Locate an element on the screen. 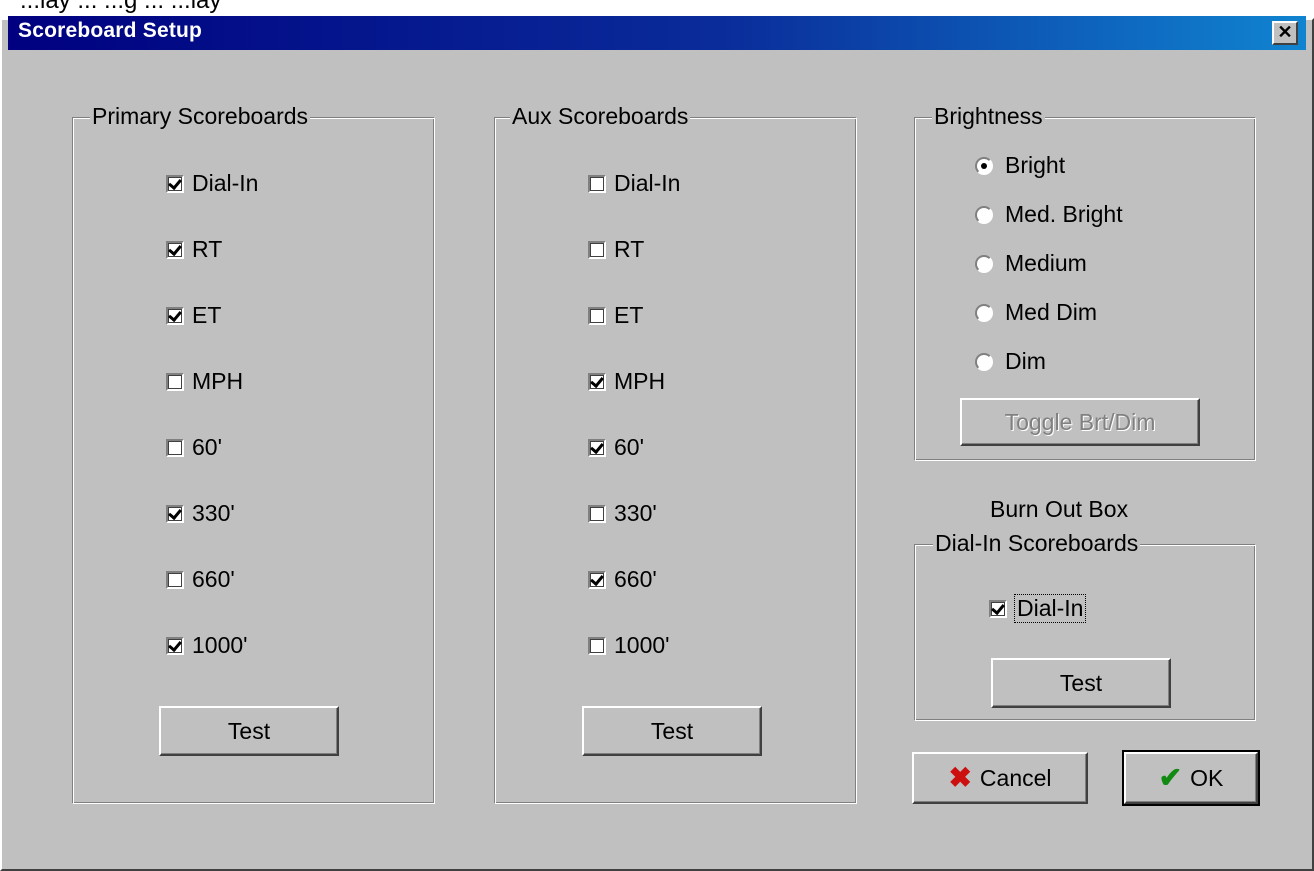  aux-test-label: Test is located at coordinates (672, 730).